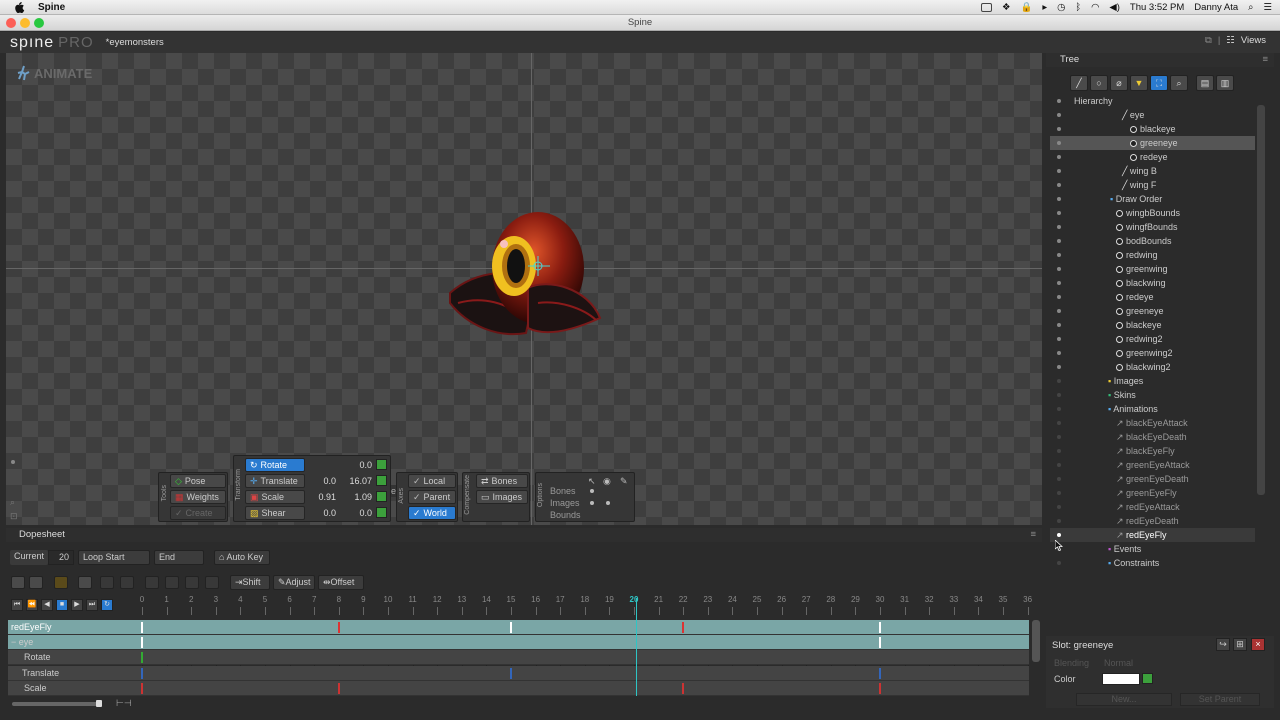  I want to click on spotlight-icon: ⌕, so click(1250, 7).